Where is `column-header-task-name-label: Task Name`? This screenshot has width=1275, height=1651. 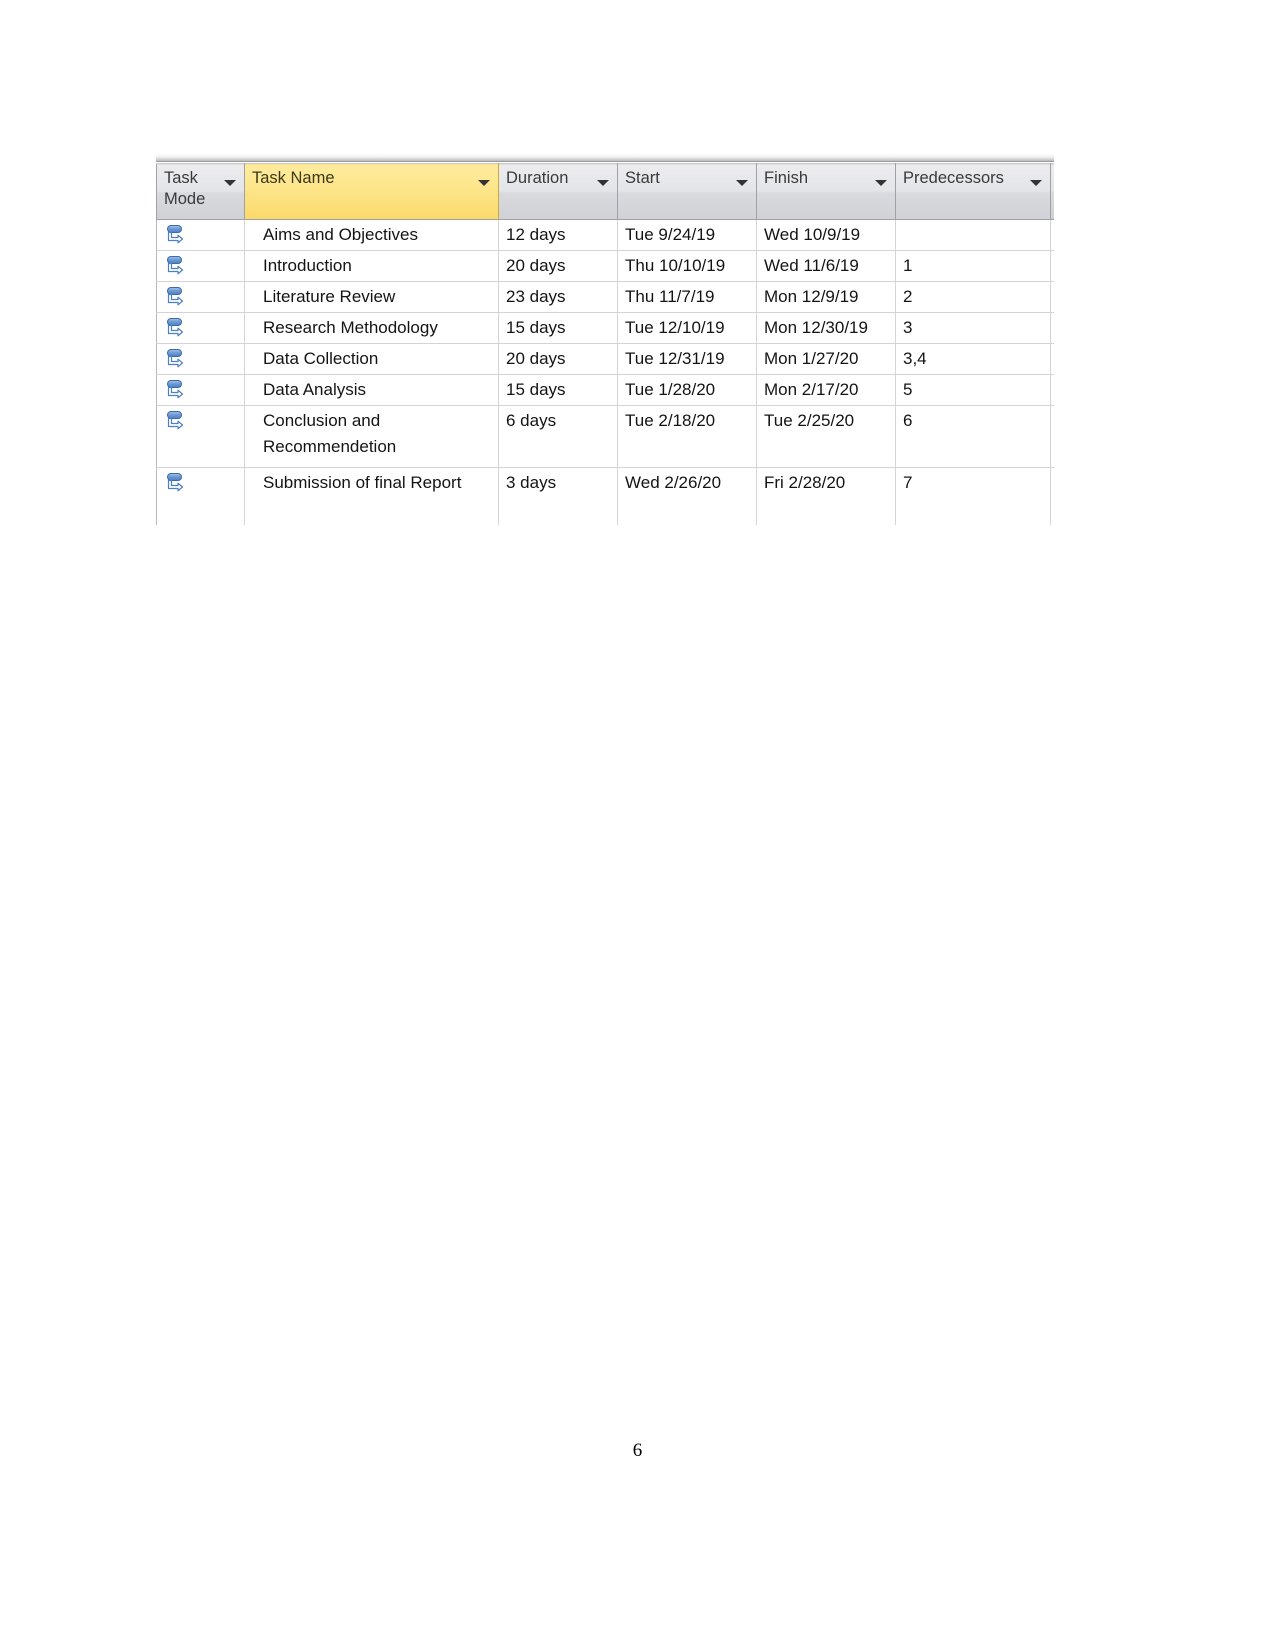
column-header-task-name-label: Task Name is located at coordinates (293, 178).